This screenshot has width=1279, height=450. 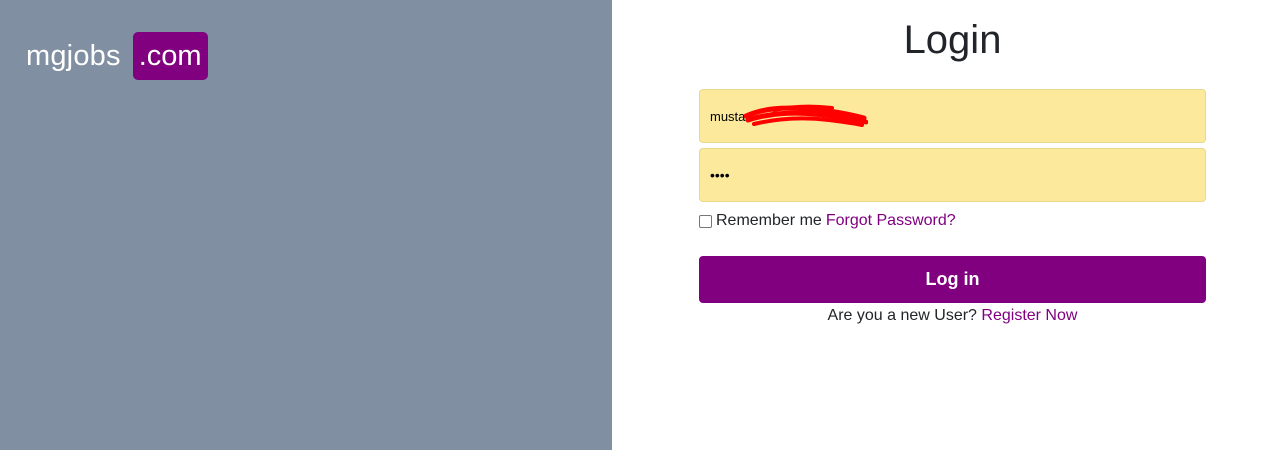 What do you see at coordinates (769, 220) in the screenshot?
I see `remember-label: Remember me` at bounding box center [769, 220].